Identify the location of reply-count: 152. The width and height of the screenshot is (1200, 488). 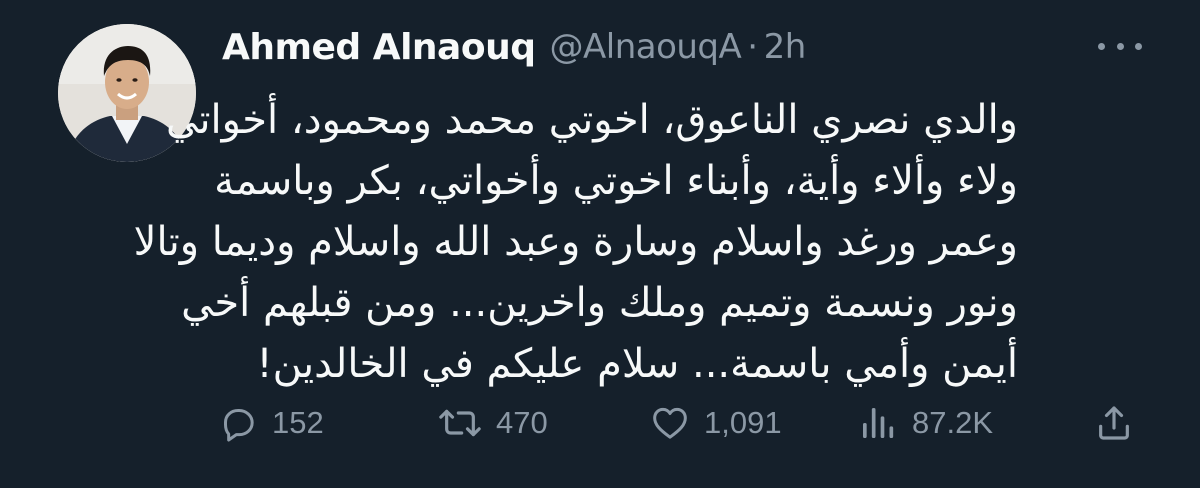
(298, 422).